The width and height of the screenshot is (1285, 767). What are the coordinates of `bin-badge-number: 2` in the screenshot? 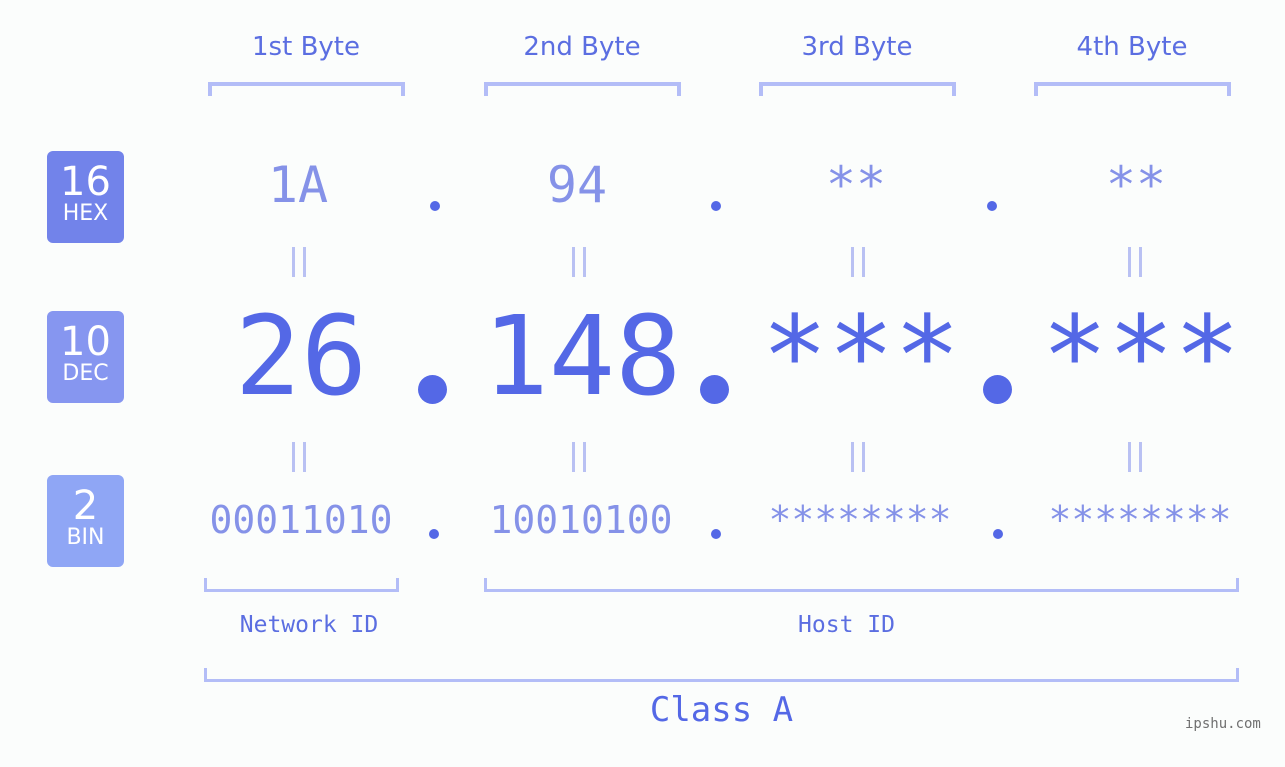 It's located at (85, 506).